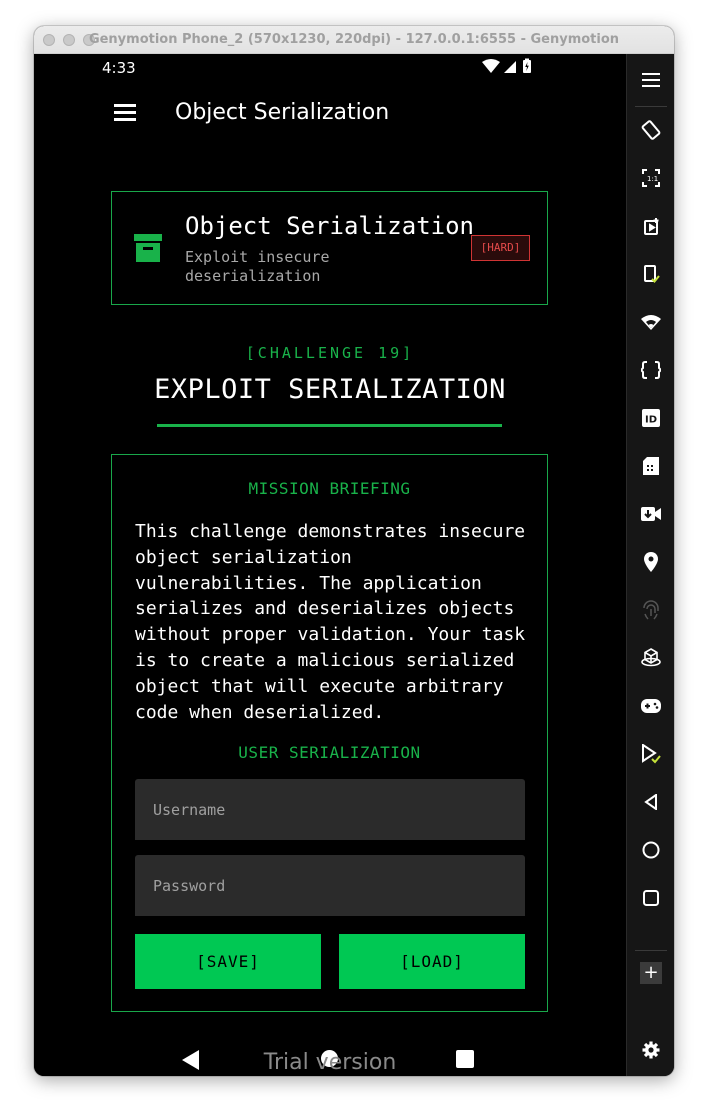  I want to click on clipboard-icon, so click(651, 274).